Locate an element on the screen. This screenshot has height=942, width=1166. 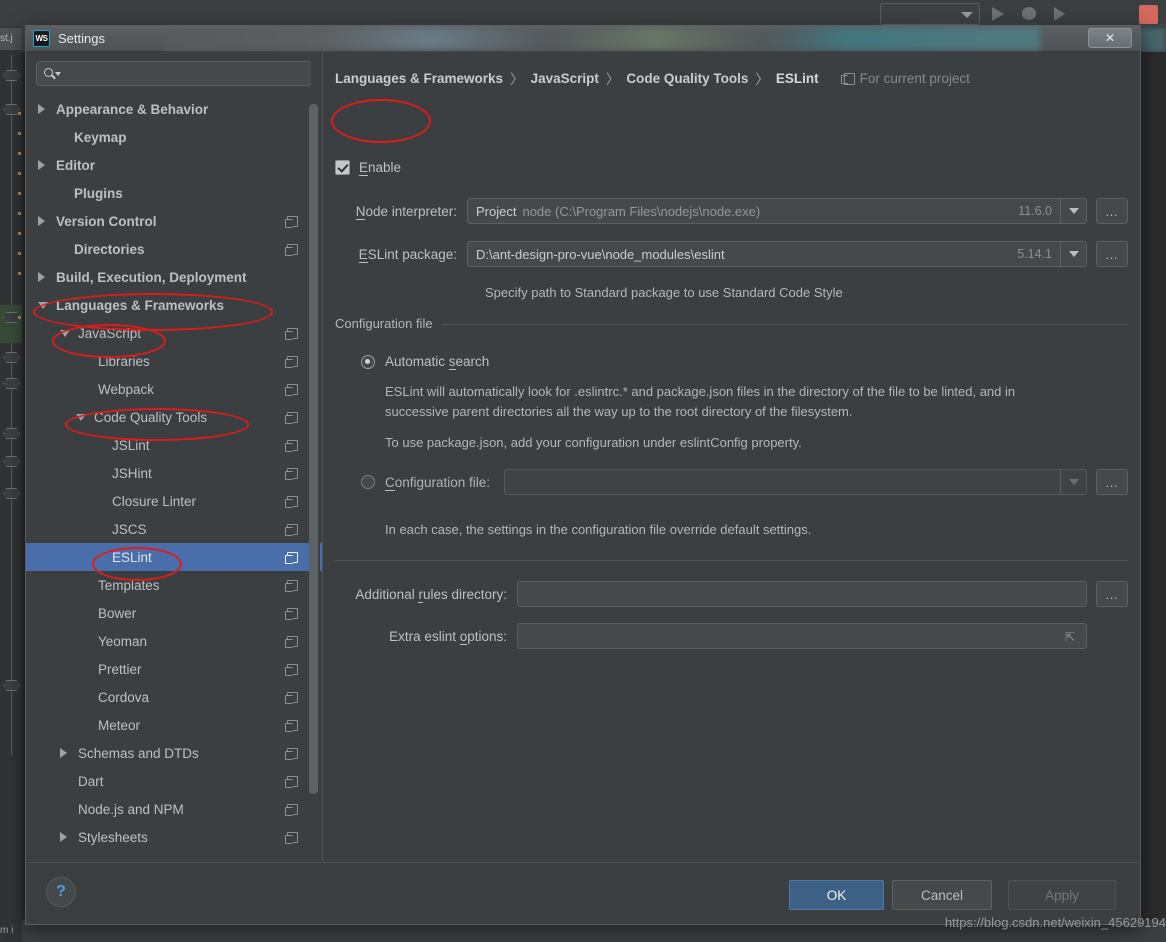
sidebar-item-appearance-behavior: Appearance & Behavior is located at coordinates (174, 109).